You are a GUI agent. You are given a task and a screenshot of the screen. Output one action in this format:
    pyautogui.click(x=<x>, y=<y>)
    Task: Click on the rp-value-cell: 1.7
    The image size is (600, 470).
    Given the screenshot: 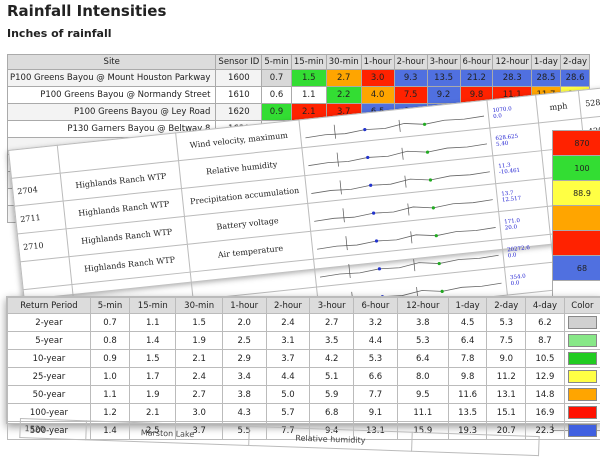 What is the action you would take?
    pyautogui.click(x=153, y=377)
    